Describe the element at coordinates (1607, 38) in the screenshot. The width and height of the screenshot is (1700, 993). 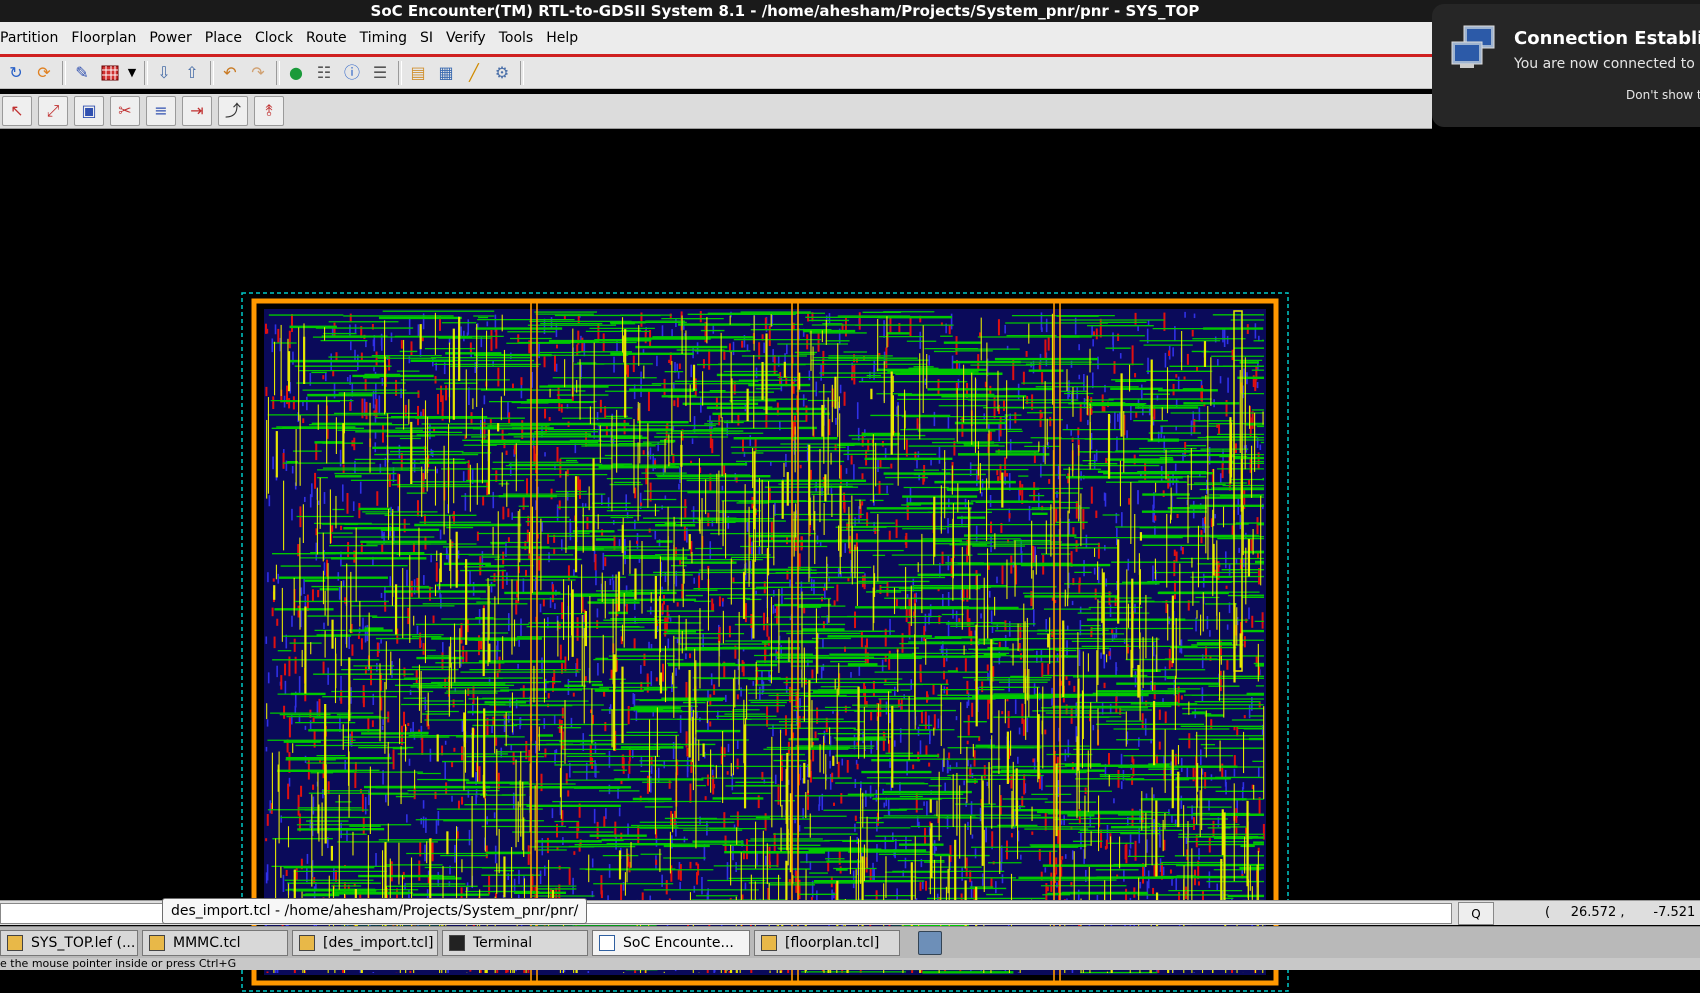
I see `notification-title: Connection Establis` at that location.